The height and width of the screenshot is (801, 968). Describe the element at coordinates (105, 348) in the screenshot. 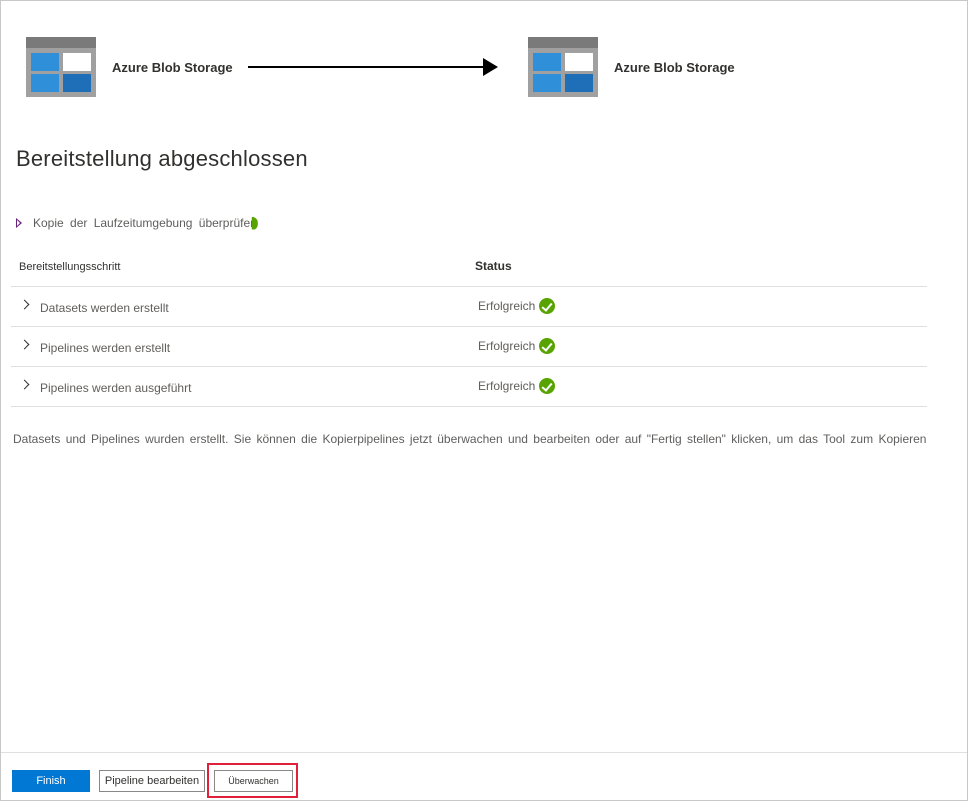

I see `step-label: Pipelines werden erstellt` at that location.